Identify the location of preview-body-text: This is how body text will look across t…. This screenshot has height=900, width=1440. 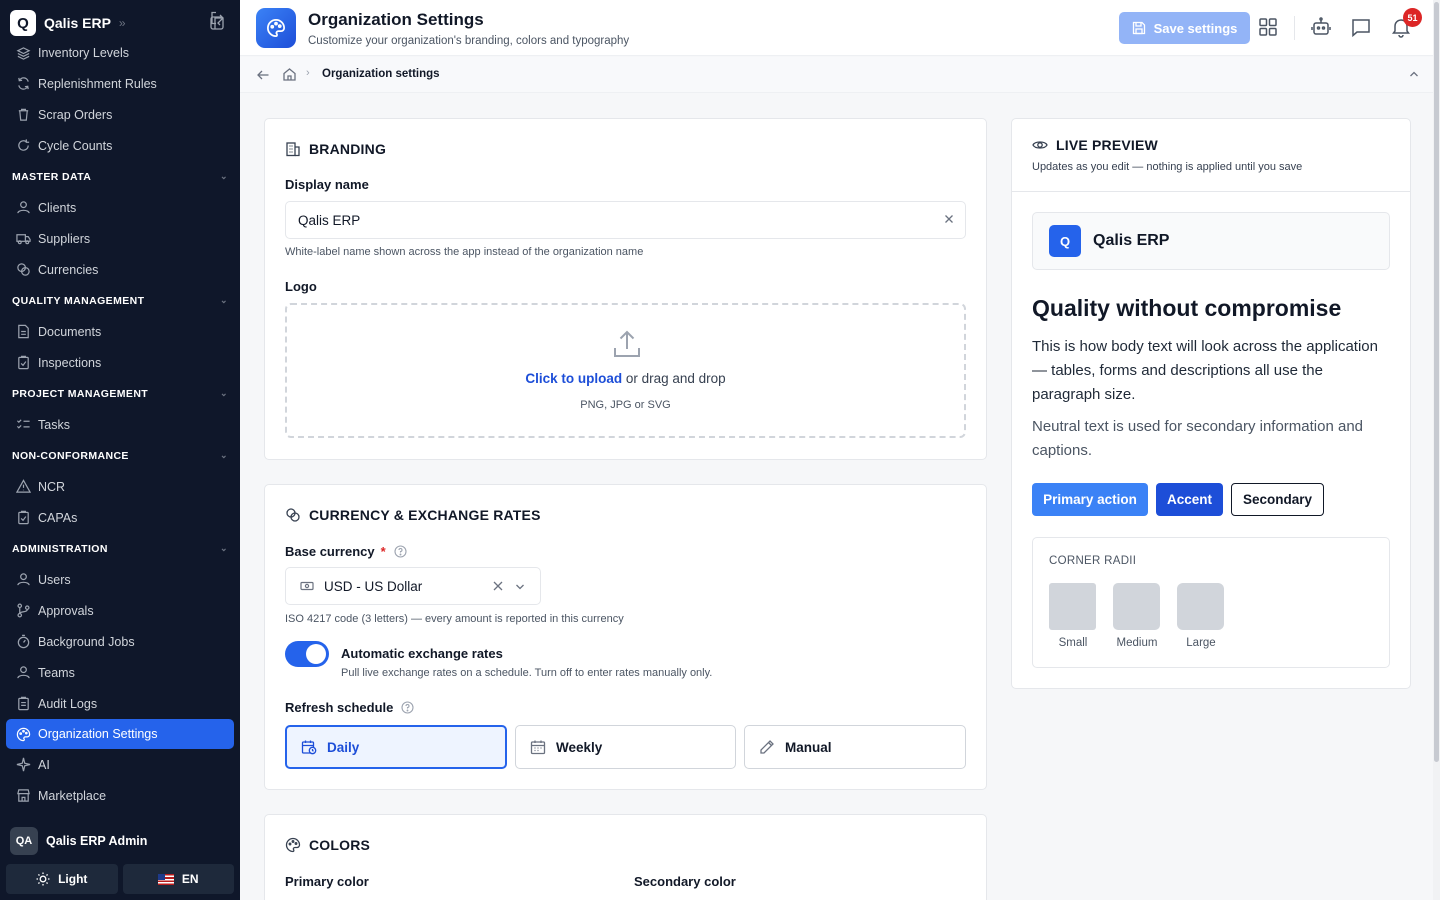
(1205, 370).